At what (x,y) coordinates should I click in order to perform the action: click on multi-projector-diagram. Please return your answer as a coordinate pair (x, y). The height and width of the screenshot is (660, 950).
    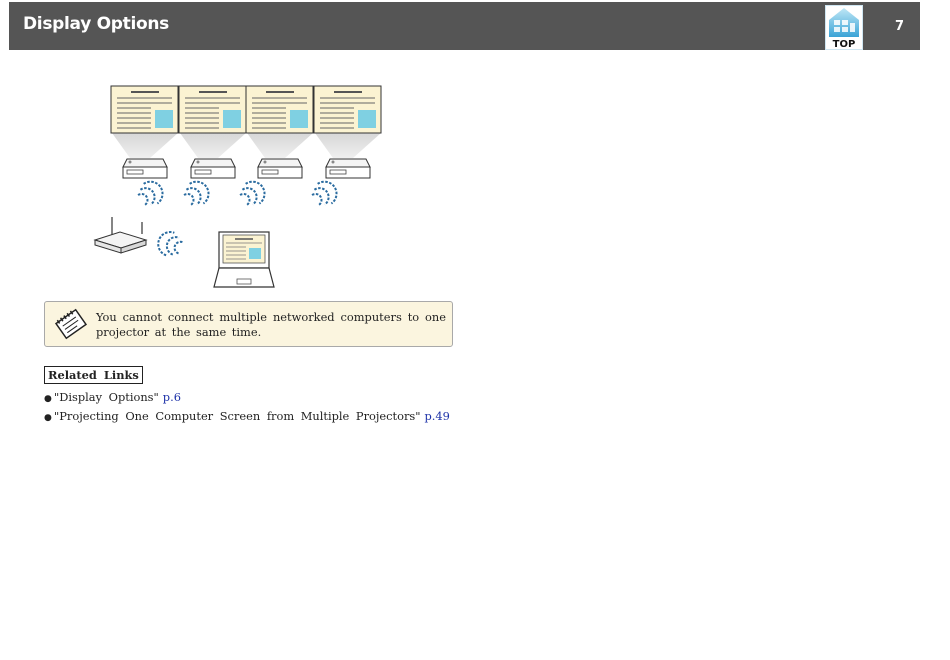
    Looking at the image, I should click on (237, 186).